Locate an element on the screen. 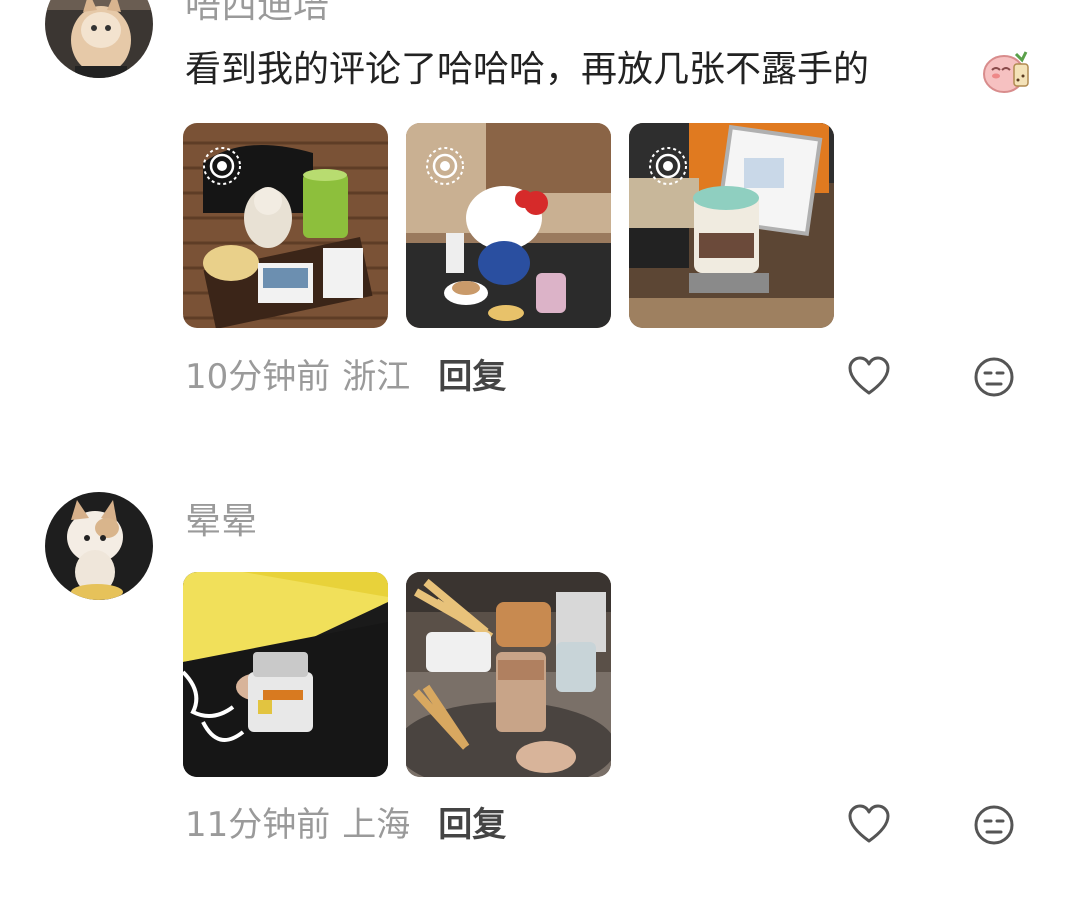  username: 唔西迪培 is located at coordinates (257, 13).